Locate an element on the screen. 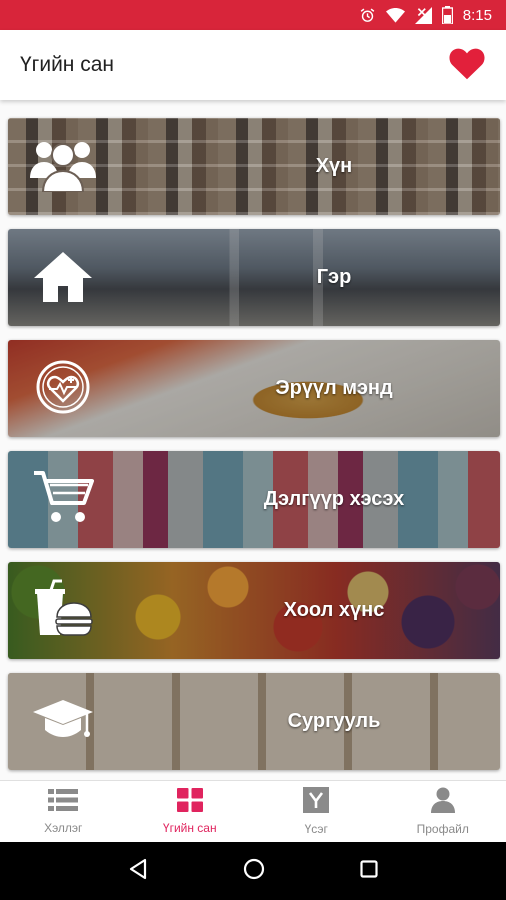 This screenshot has width=506, height=900. app-bar: Үгийн сан is located at coordinates (253, 65).